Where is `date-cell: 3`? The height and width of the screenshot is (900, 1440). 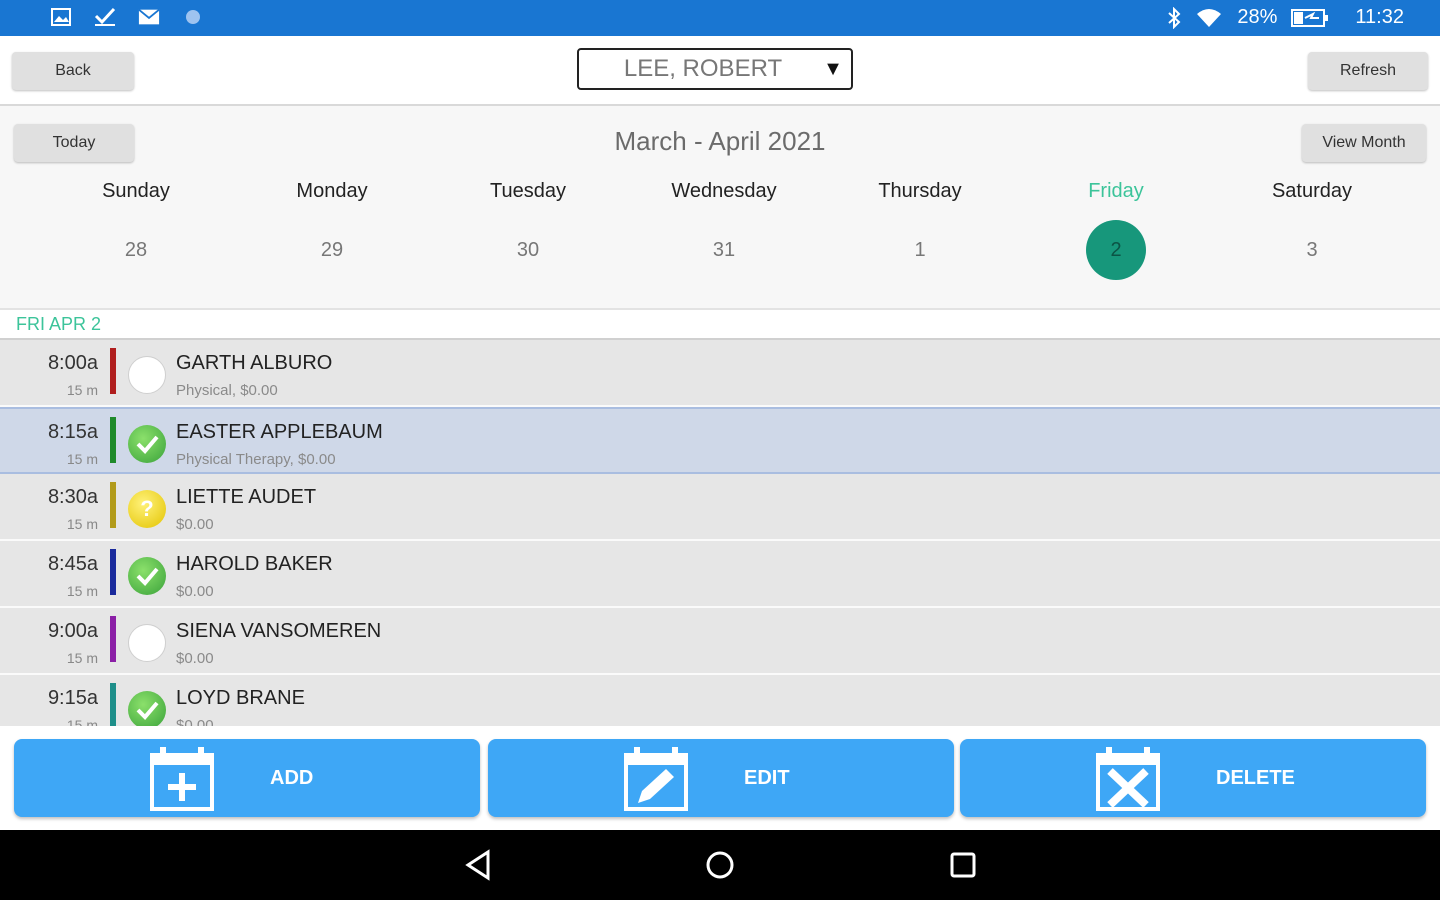 date-cell: 3 is located at coordinates (1312, 250).